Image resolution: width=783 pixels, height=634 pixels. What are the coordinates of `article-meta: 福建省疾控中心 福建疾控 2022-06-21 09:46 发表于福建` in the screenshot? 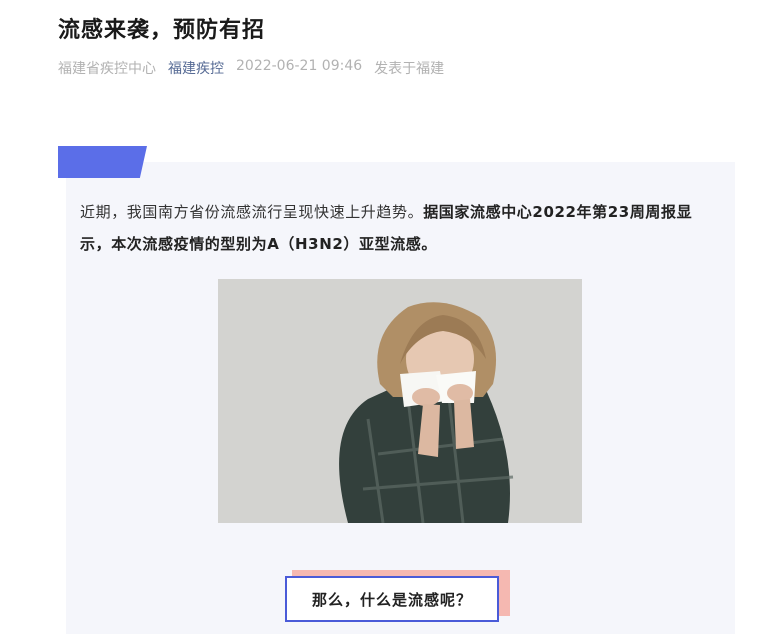 It's located at (251, 68).